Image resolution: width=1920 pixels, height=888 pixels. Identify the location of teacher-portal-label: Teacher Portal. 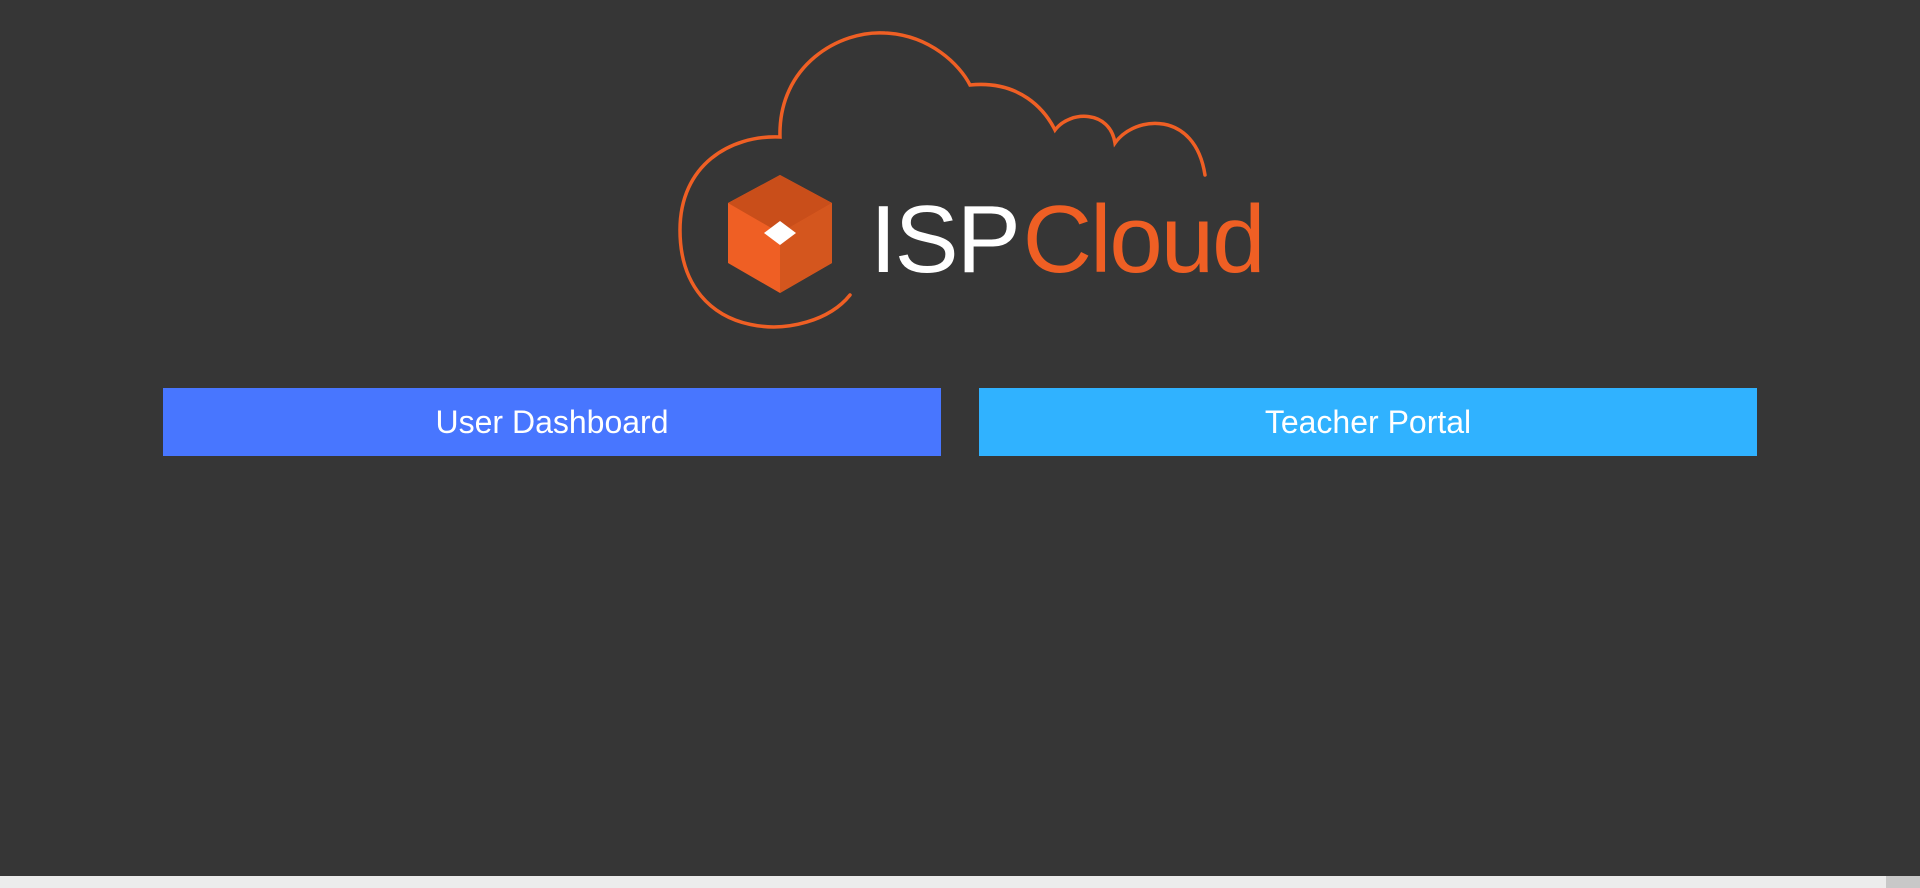
(1368, 421).